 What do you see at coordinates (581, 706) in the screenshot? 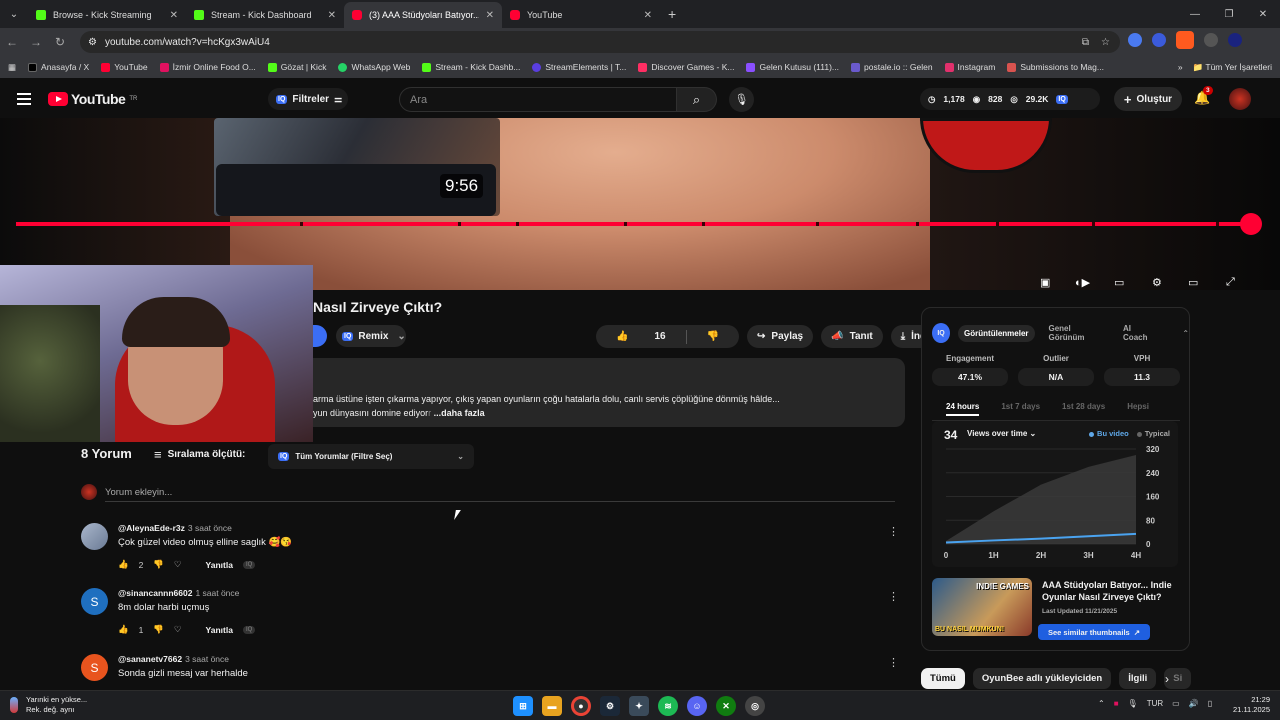
I see `chrome-icon: ●` at bounding box center [581, 706].